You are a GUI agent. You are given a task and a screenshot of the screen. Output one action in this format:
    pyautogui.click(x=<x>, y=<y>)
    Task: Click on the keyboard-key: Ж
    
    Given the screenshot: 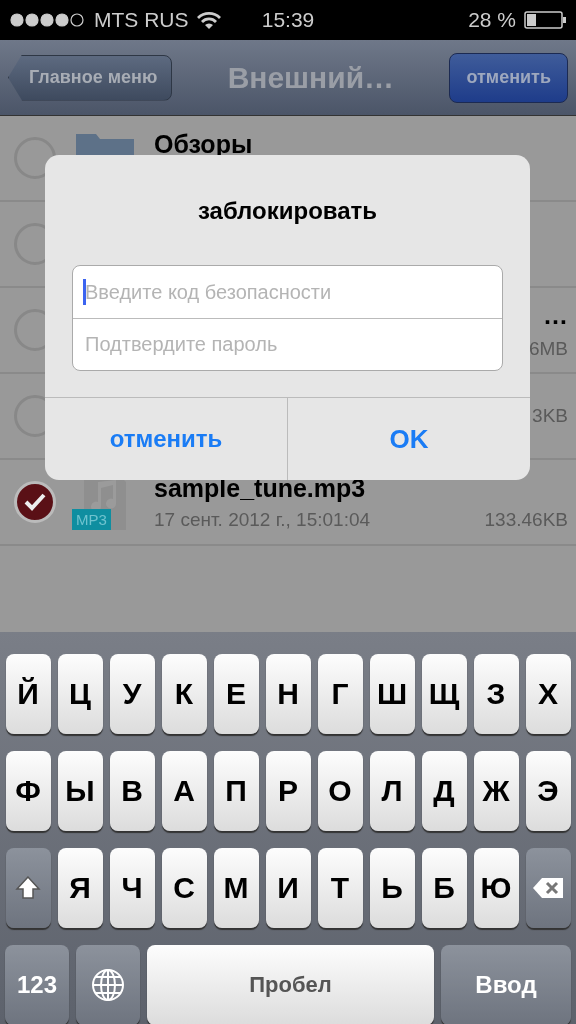 What is the action you would take?
    pyautogui.click(x=496, y=791)
    